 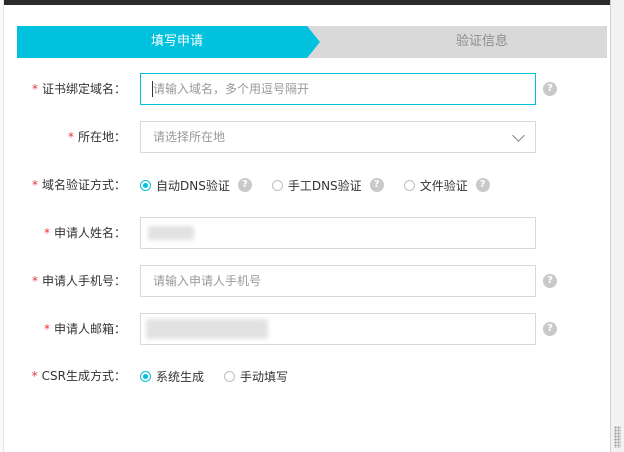 I want to click on radio-manual-fill: 手动填写, so click(x=256, y=376).